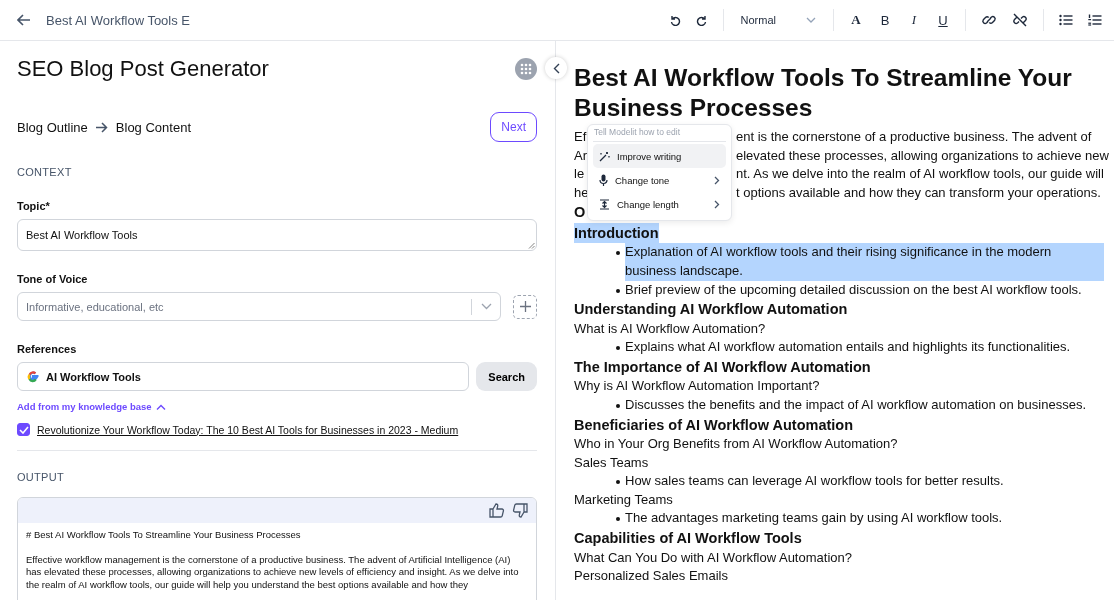 Image resolution: width=1114 pixels, height=600 pixels. I want to click on text-length-icon, so click(604, 204).